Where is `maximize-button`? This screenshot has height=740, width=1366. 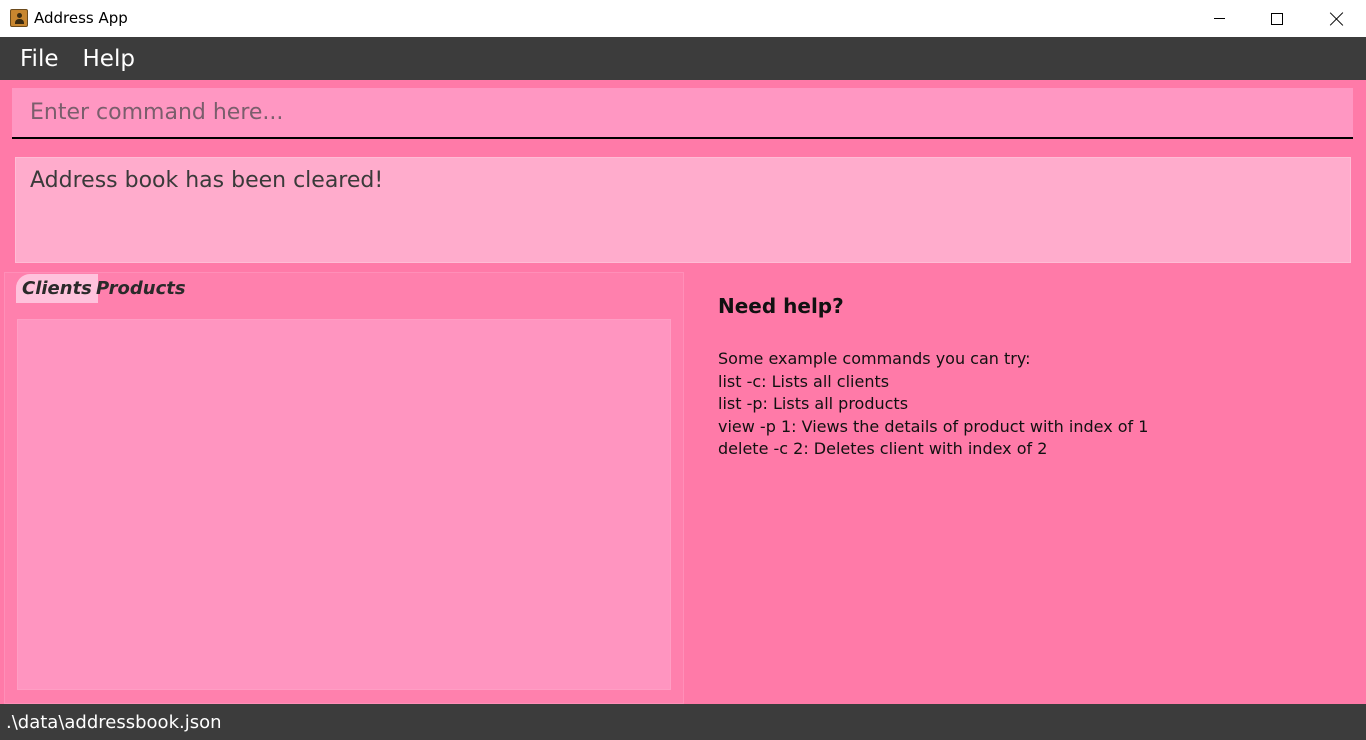 maximize-button is located at coordinates (1277, 18).